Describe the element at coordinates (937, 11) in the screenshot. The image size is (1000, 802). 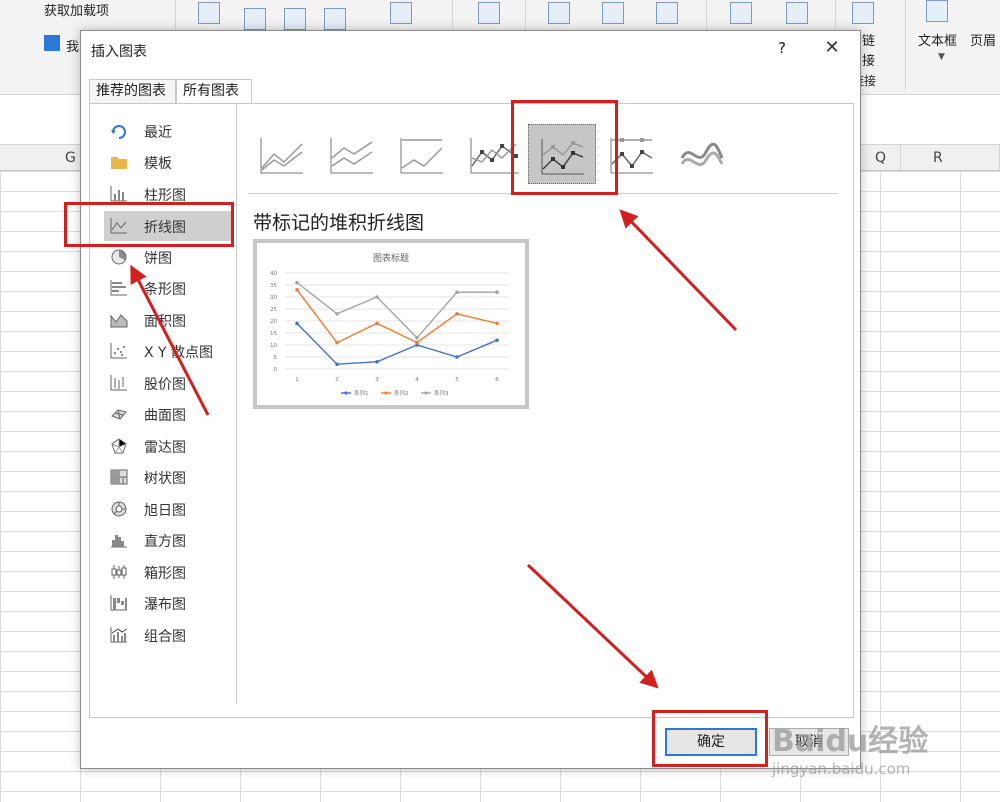
I see `textbox-icon` at that location.